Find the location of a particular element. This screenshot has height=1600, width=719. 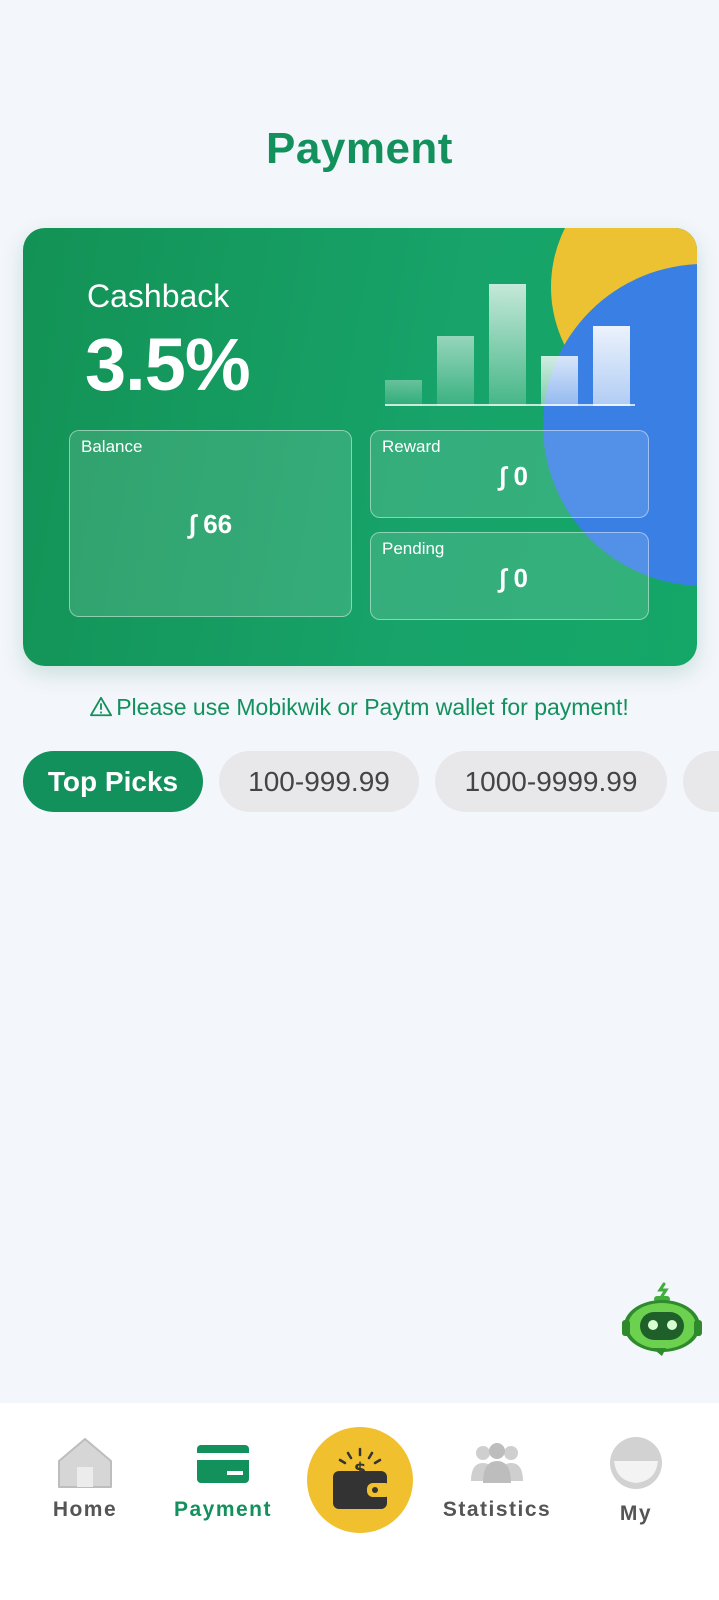

tab-my: My is located at coordinates (636, 1464).